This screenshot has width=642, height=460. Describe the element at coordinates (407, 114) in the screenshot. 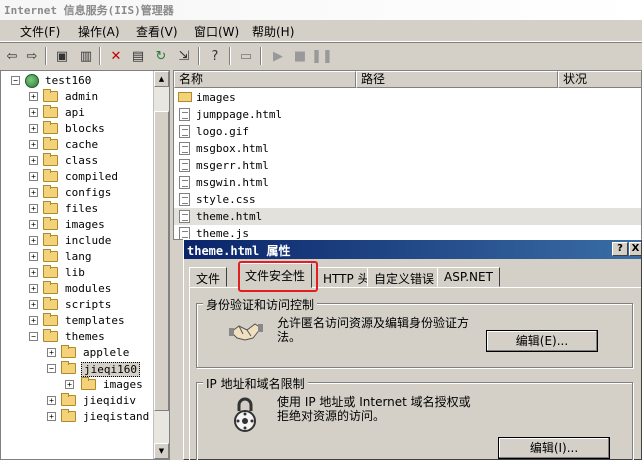

I see `list-item: jumppage.html` at that location.